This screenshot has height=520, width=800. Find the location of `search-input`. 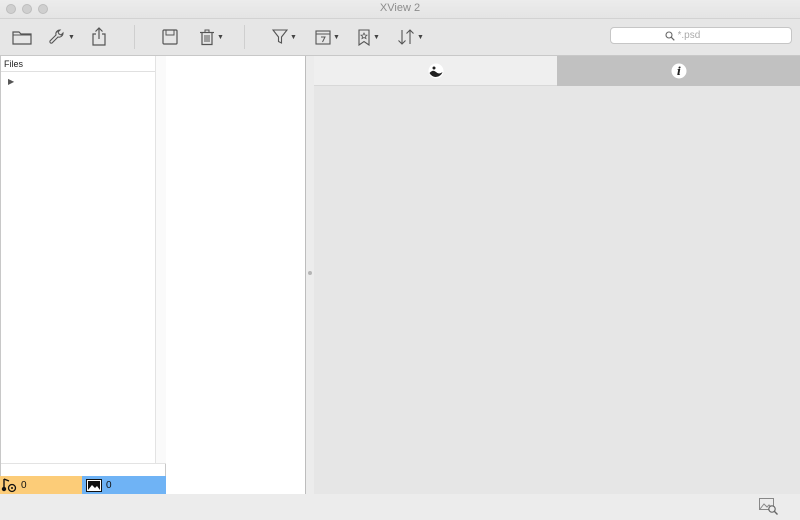

search-input is located at coordinates (707, 35).